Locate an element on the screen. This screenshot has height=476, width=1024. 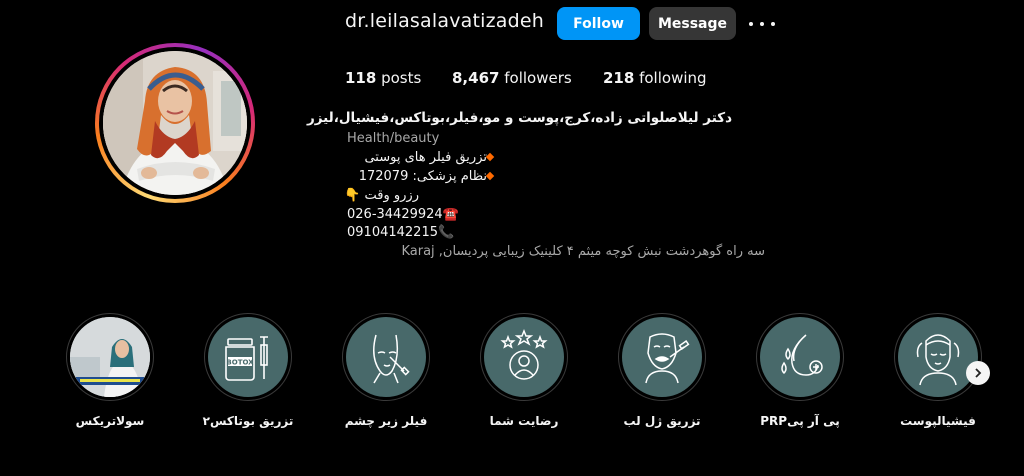
avatar is located at coordinates (175, 123).